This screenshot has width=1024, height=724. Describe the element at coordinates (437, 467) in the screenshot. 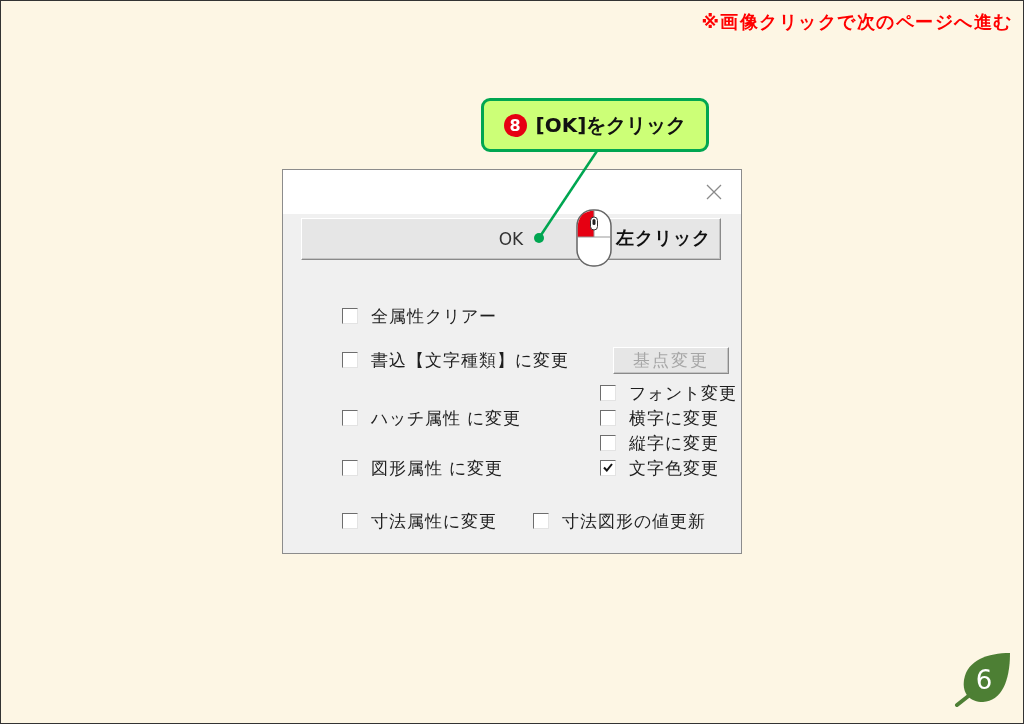

I see `checkbox-label: 図形属性 に変更` at that location.